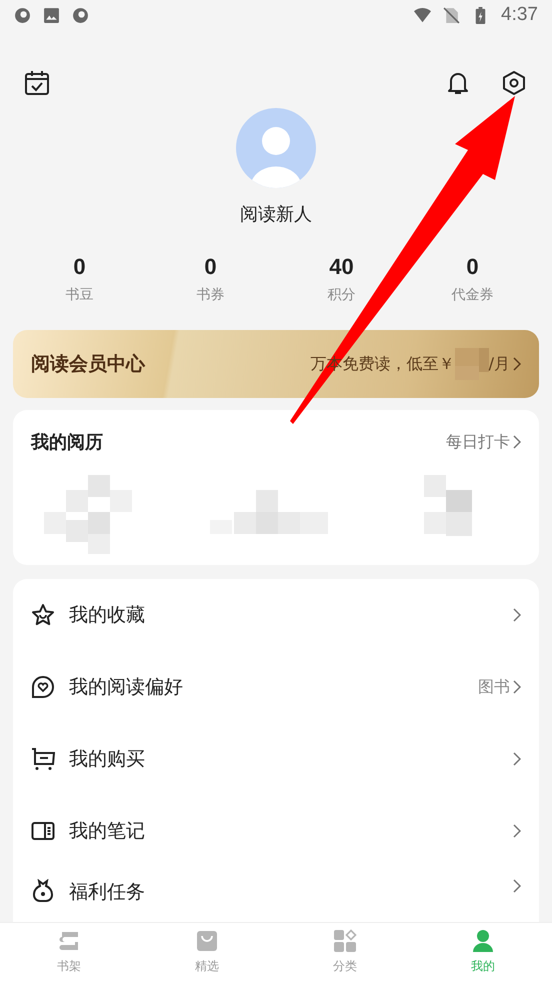  I want to click on heart-bubble-icon, so click(43, 687).